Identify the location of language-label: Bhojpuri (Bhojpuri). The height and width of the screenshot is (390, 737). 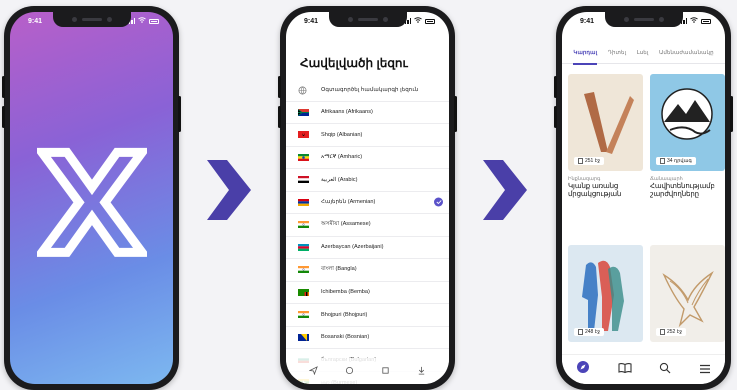
(344, 314).